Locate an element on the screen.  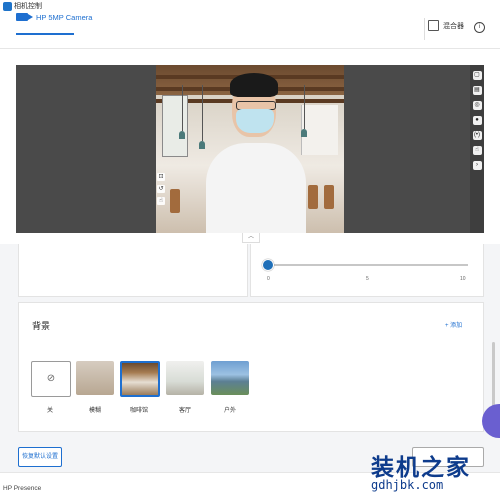
preview-left-toolbar: ⊡ ↺ ☝ is located at coordinates (162, 191).